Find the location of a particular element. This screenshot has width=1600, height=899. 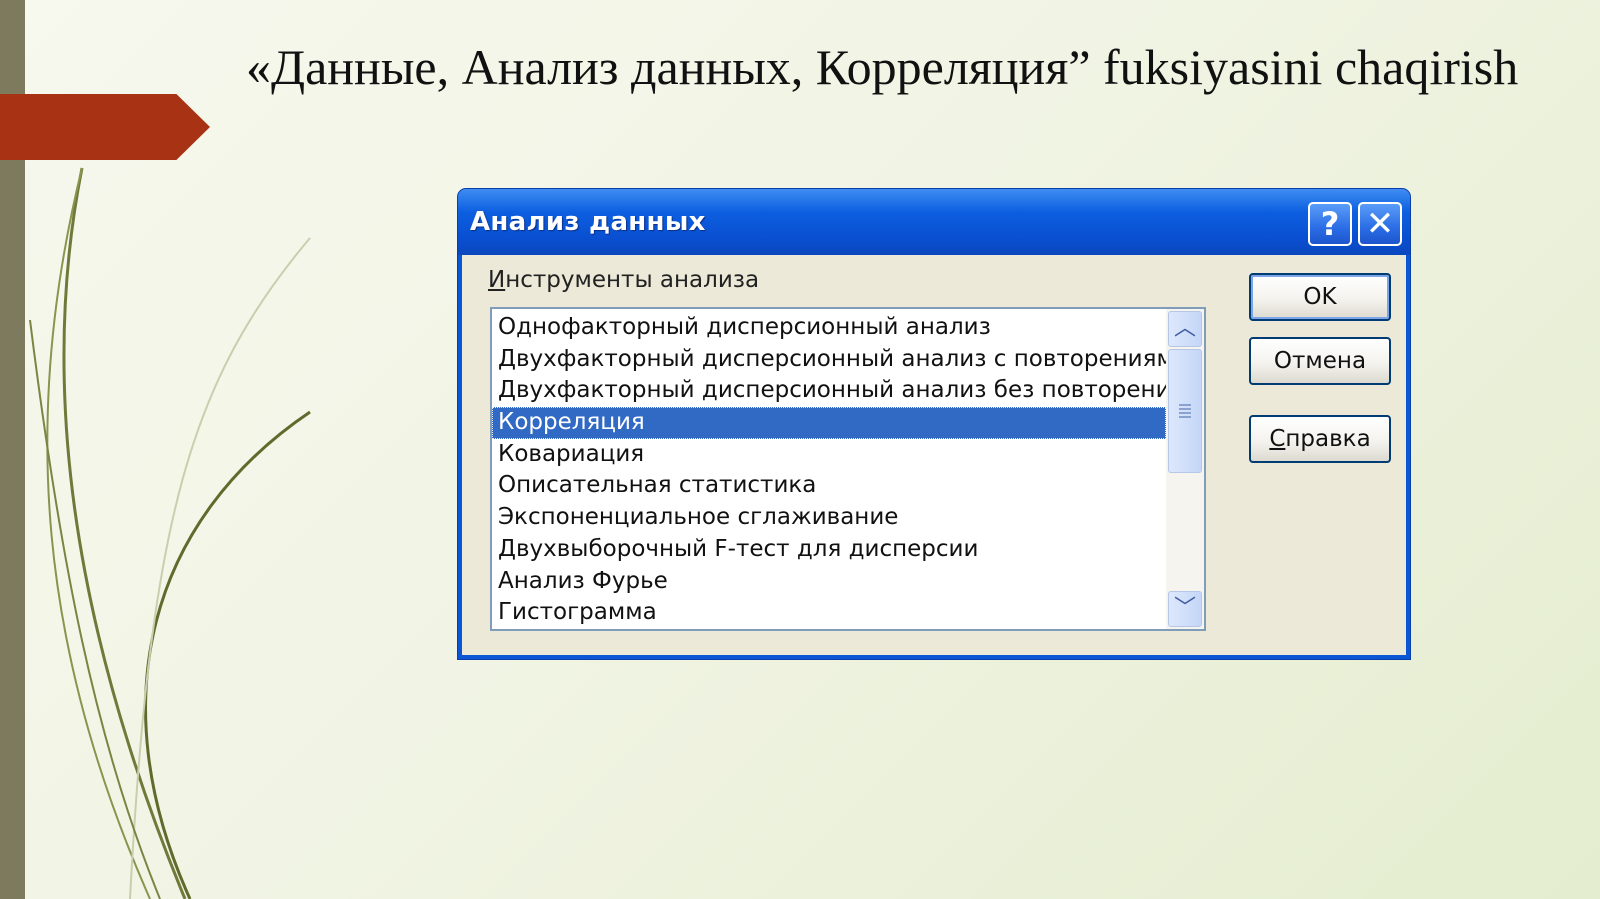

chevron-down-icon: ﹀ is located at coordinates (1185, 609).